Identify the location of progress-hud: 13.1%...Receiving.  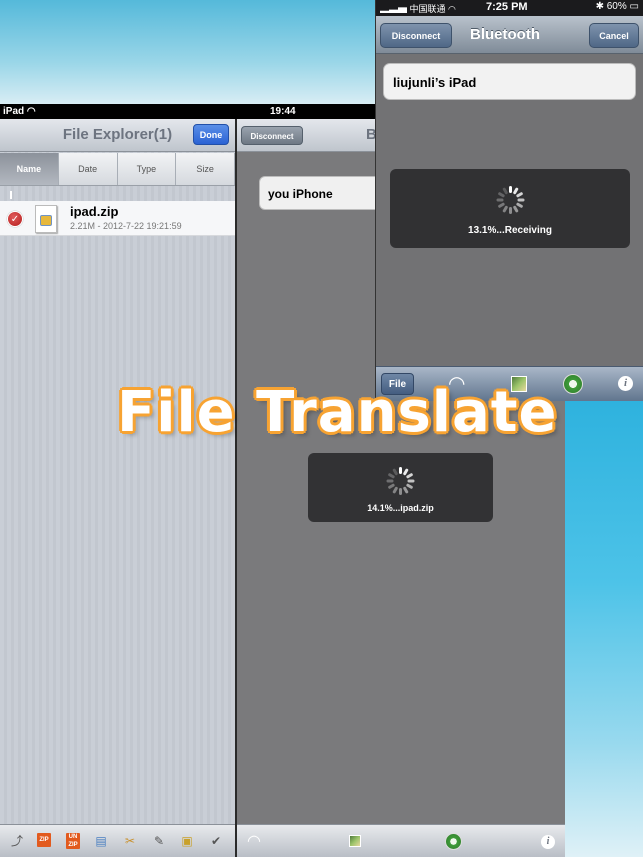
(510, 208).